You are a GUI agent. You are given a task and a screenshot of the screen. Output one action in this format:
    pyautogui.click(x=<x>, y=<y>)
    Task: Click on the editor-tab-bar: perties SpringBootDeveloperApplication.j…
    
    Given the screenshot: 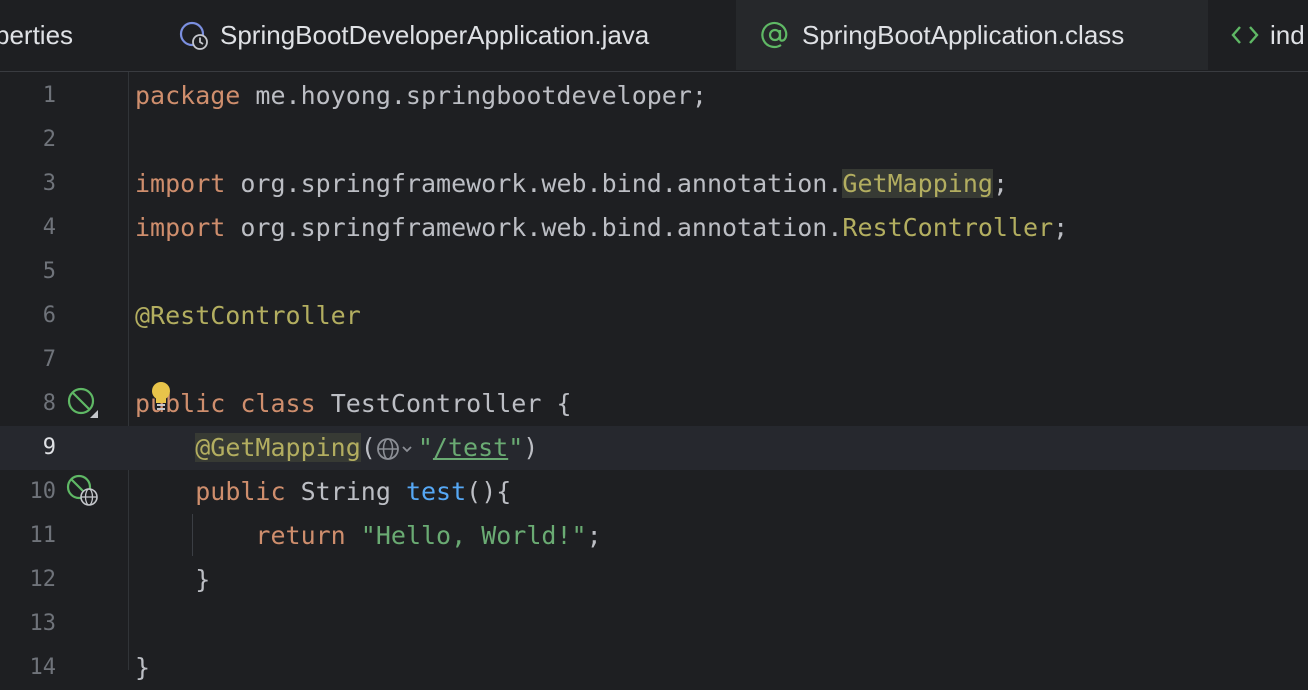 What is the action you would take?
    pyautogui.click(x=654, y=36)
    